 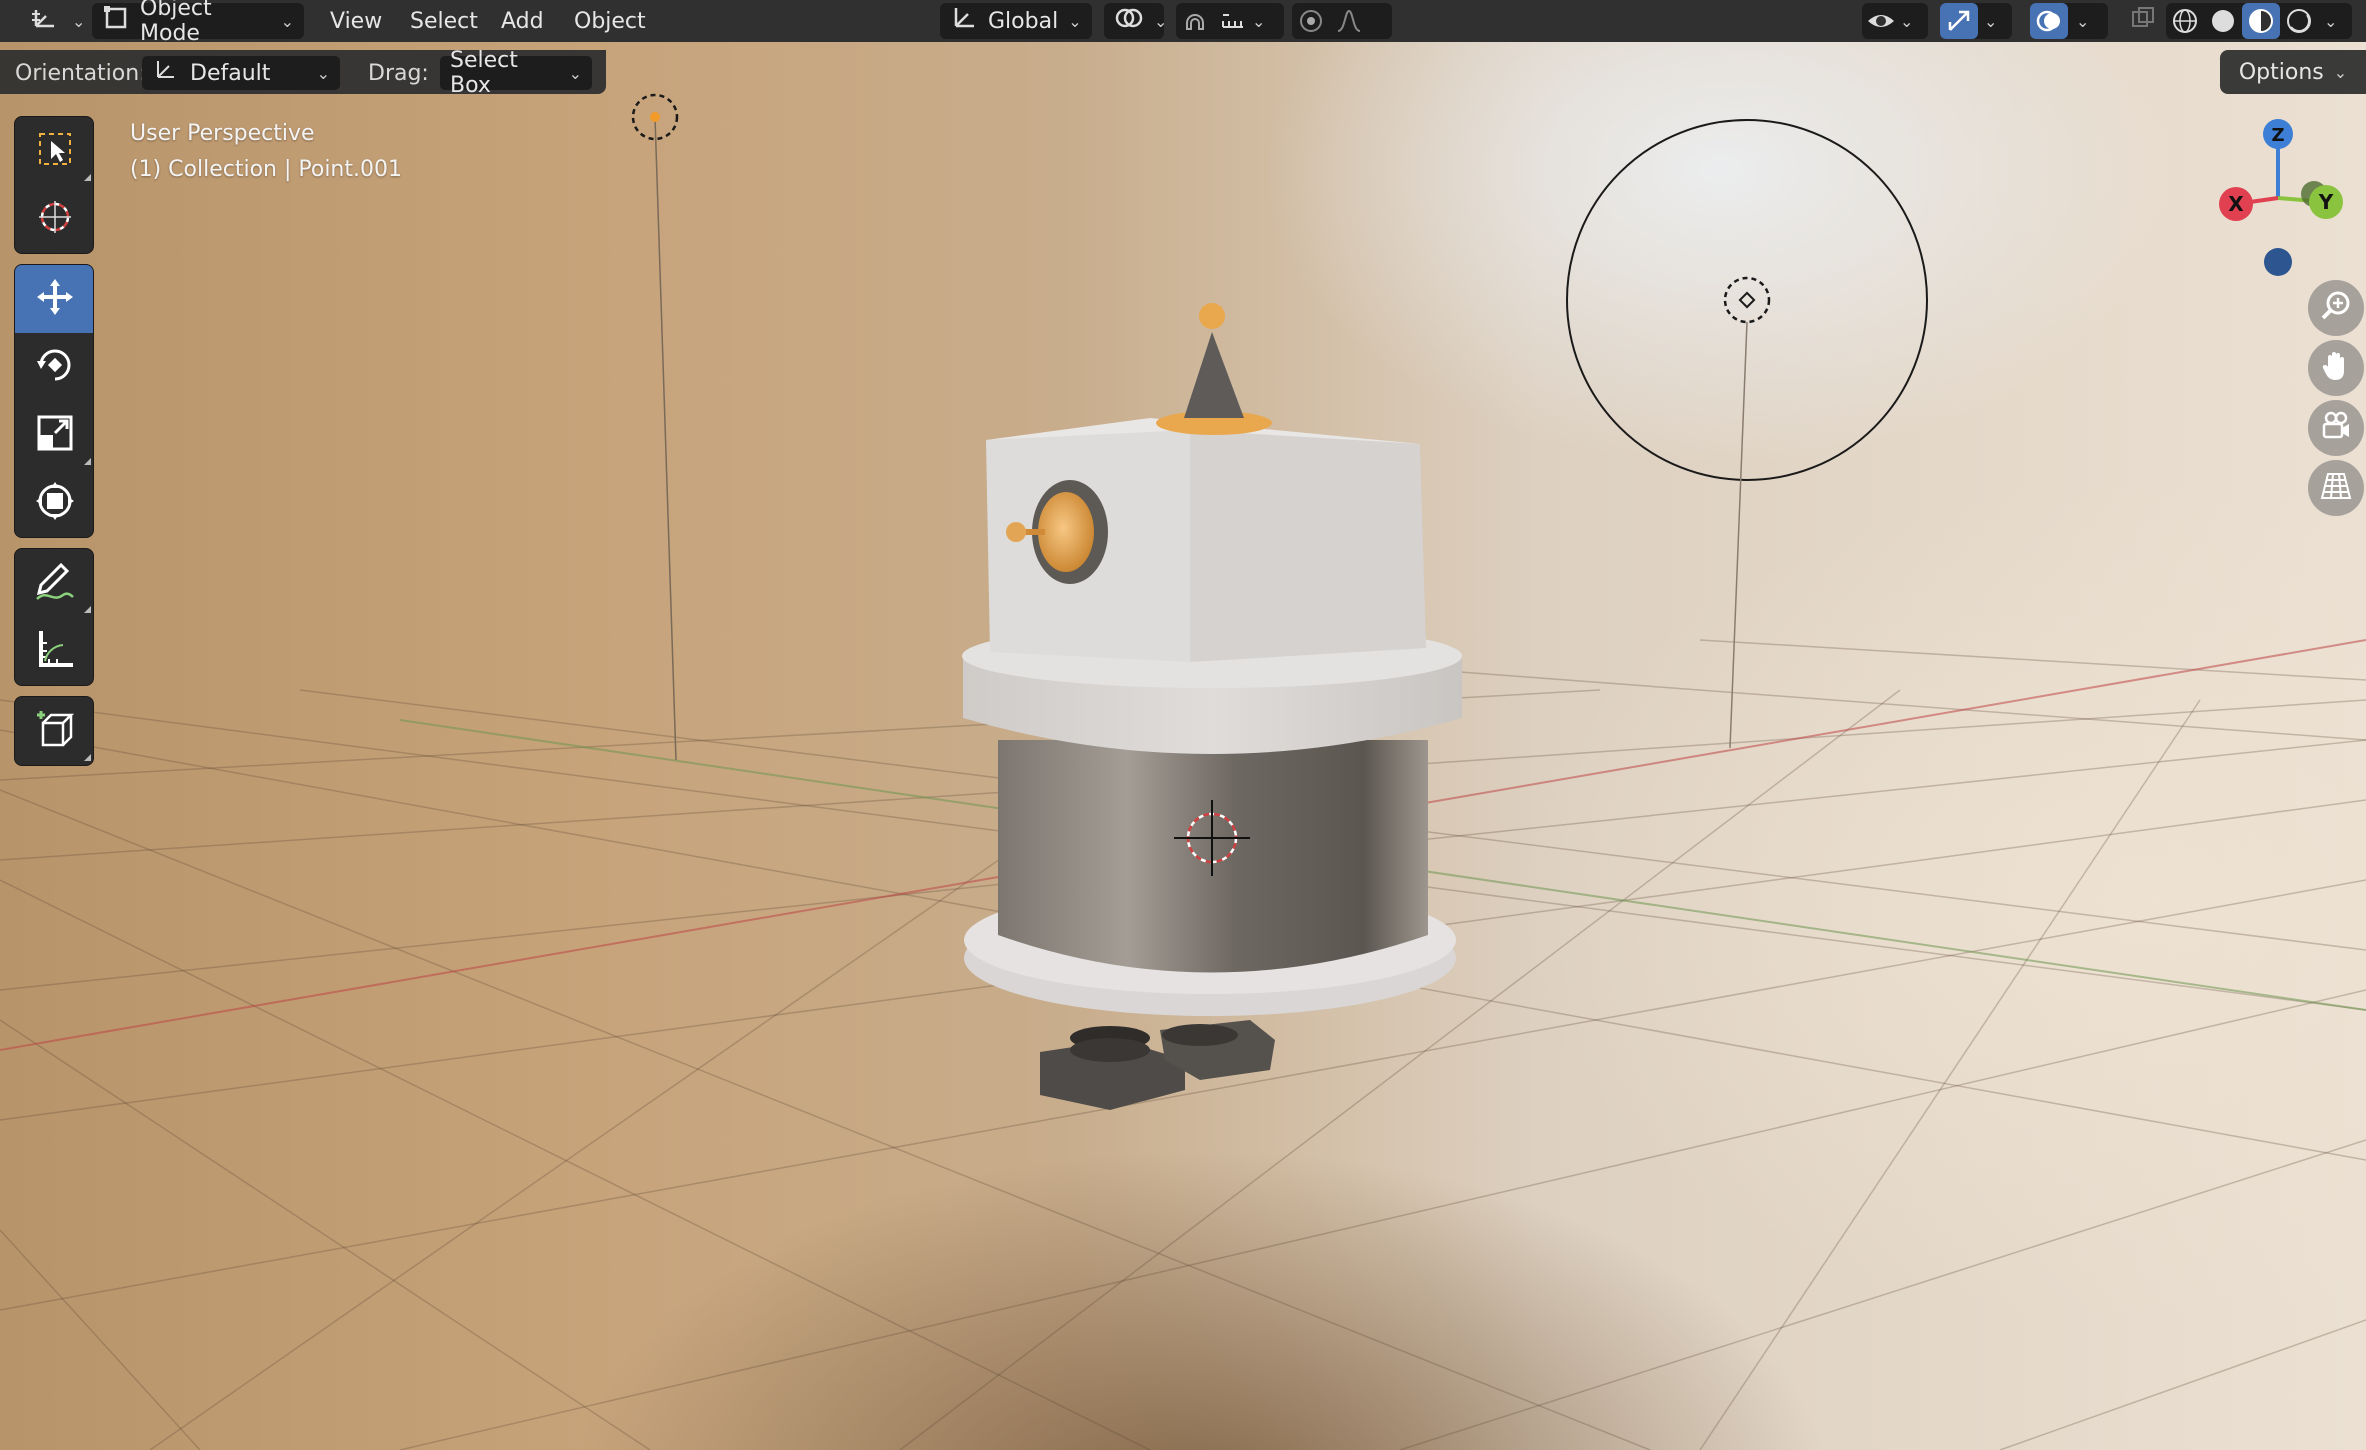 I want to click on options-label: Options, so click(x=2281, y=72).